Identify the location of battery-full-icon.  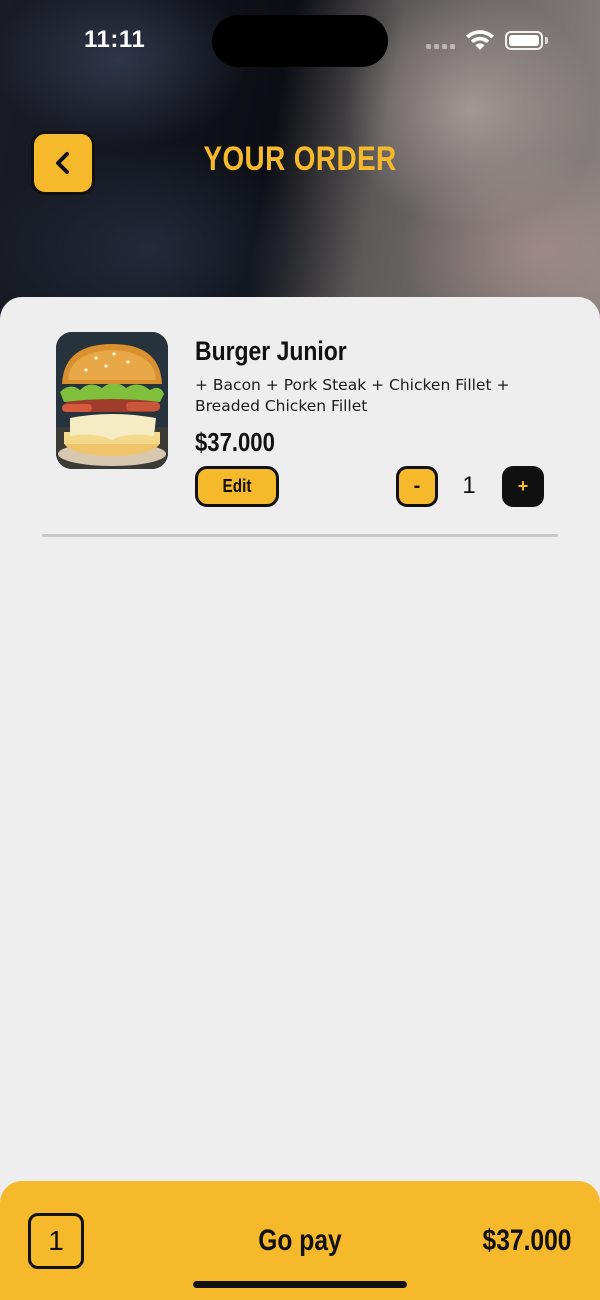
(524, 40).